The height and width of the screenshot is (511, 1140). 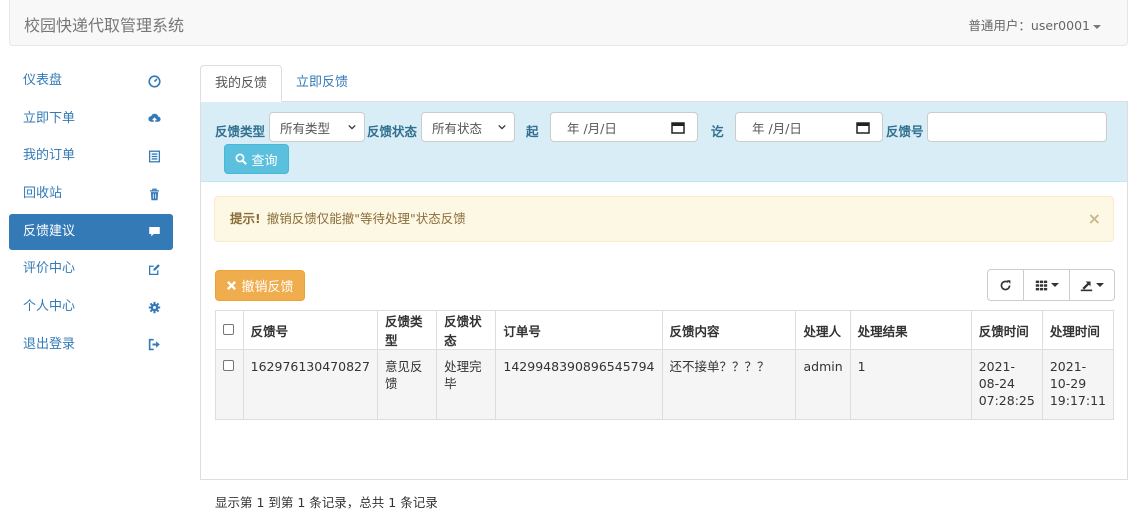 I want to click on col-feedback-content: 反馈内容, so click(x=729, y=330).